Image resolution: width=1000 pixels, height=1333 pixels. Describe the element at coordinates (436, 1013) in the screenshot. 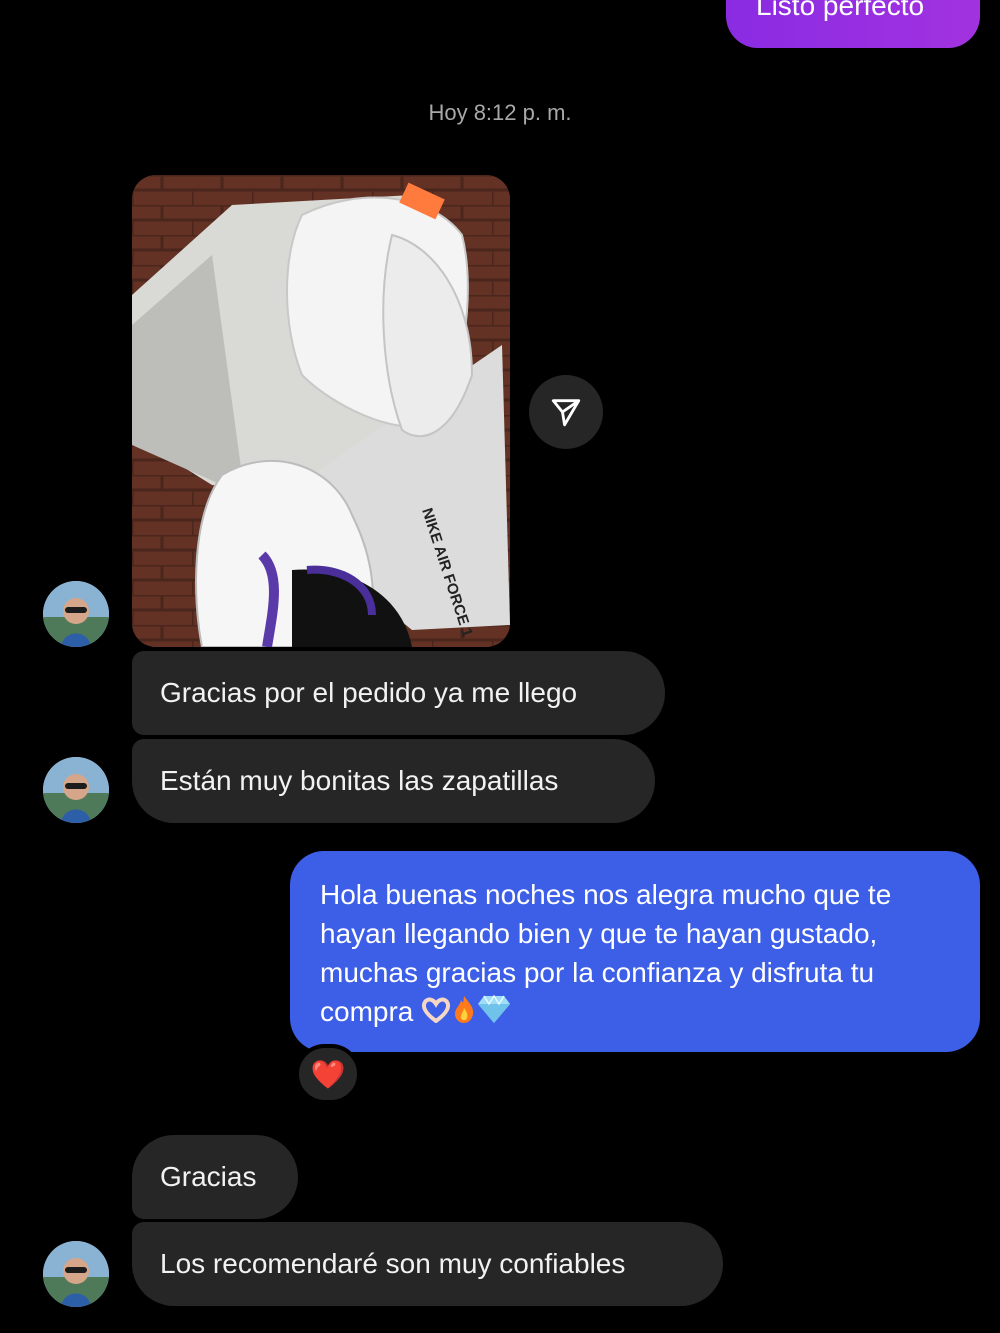

I see `heart-hands-emoji` at that location.